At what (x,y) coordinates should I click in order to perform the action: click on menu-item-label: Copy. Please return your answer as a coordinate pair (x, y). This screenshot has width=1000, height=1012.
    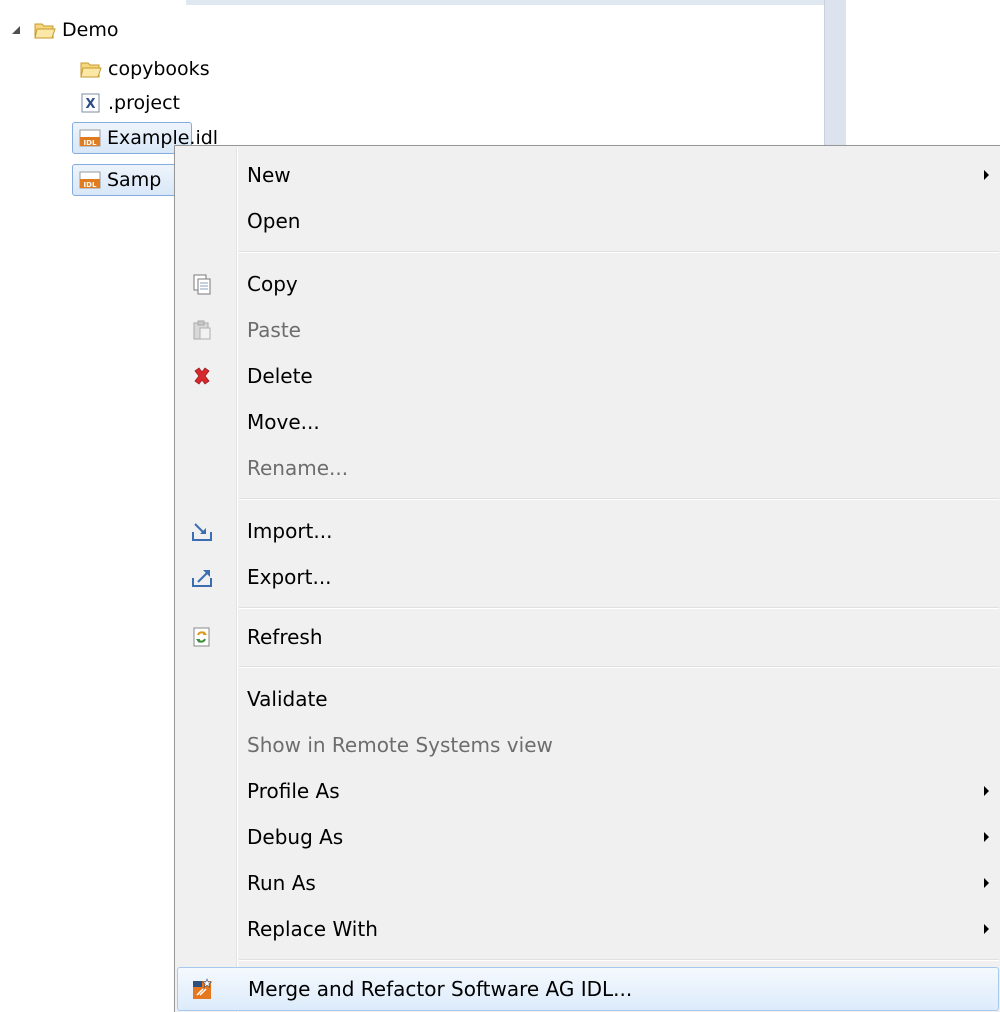
    Looking at the image, I should click on (272, 284).